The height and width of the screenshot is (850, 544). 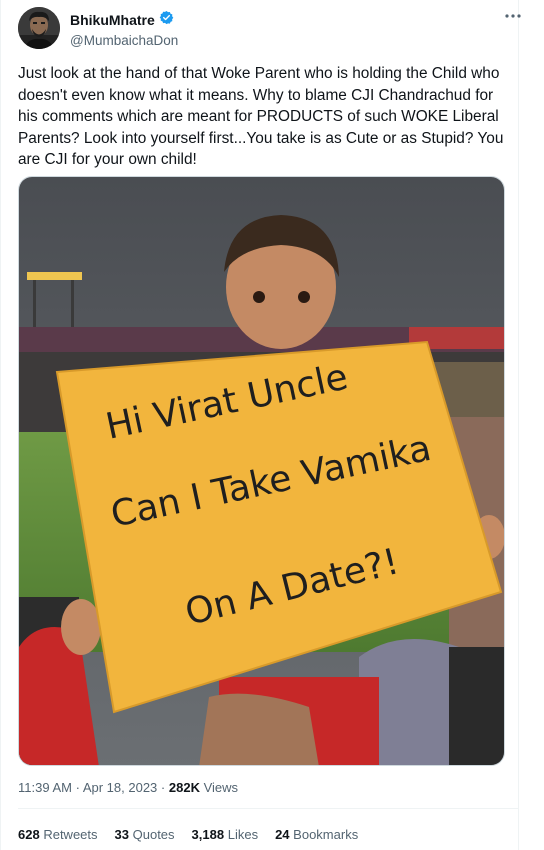 What do you see at coordinates (208, 834) in the screenshot?
I see `likes-count: 3,188` at bounding box center [208, 834].